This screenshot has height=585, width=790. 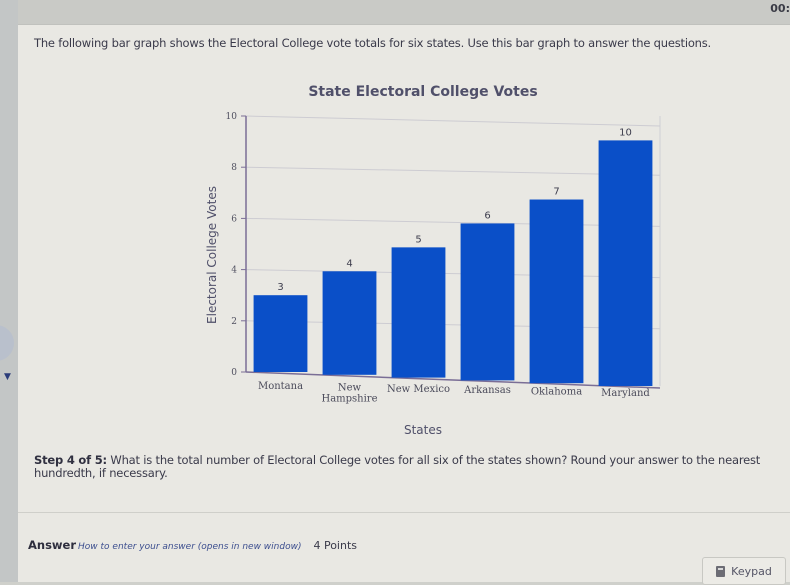 I want to click on chart-title: State Electoral College Votes, so click(x=422, y=92).